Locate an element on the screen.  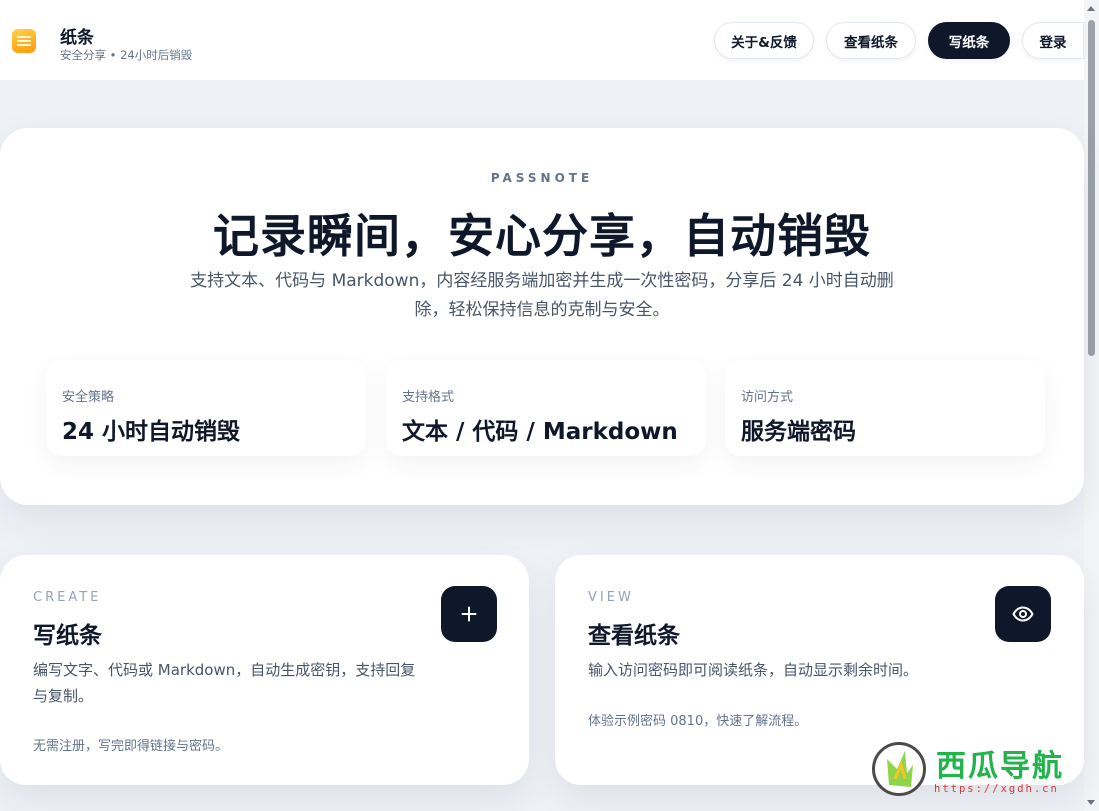
about-feedback-button: 关于&反馈 is located at coordinates (764, 40).